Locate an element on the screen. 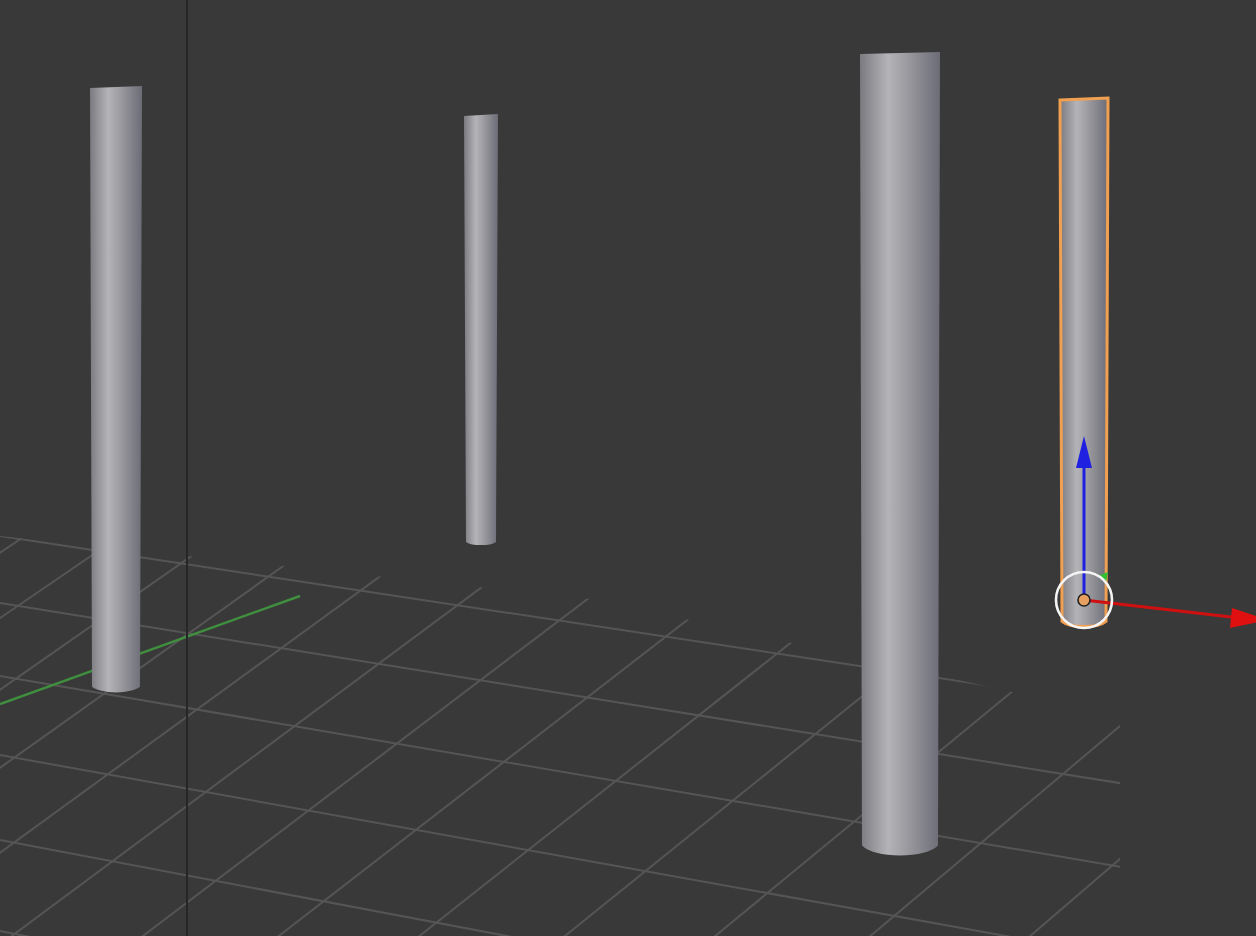 The image size is (1256, 936). transform-gizmo is located at coordinates (1155, 533).